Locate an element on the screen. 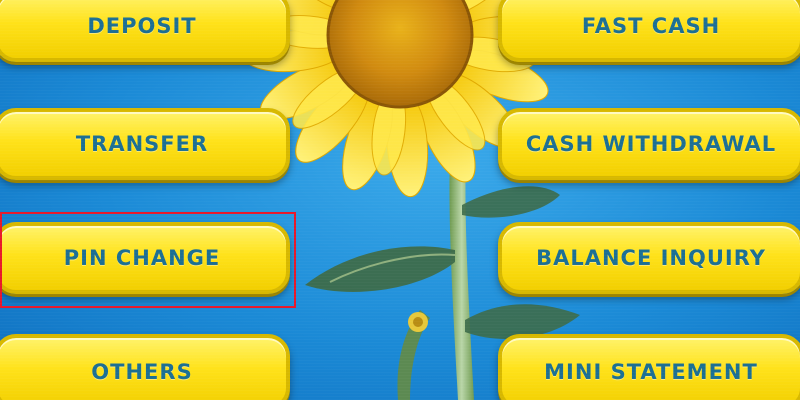 The height and width of the screenshot is (400, 800). transfer-button: TRANSFER is located at coordinates (145, 144).